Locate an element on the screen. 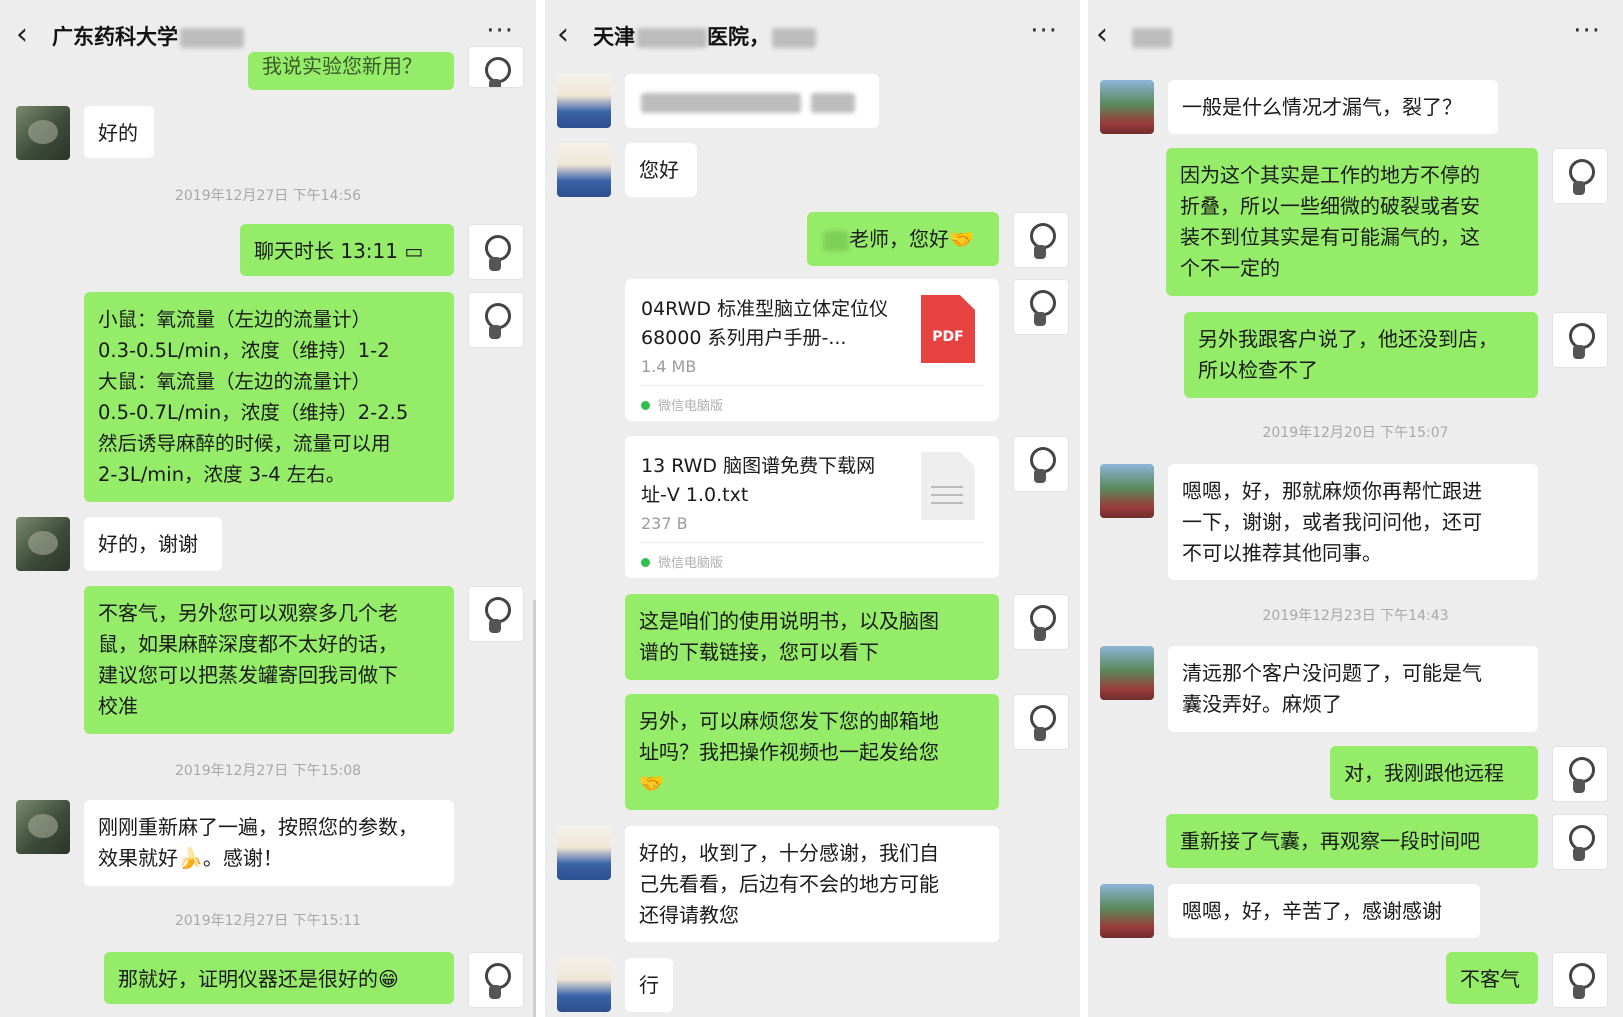 The image size is (1623, 1017). text-file-icon is located at coordinates (948, 486).